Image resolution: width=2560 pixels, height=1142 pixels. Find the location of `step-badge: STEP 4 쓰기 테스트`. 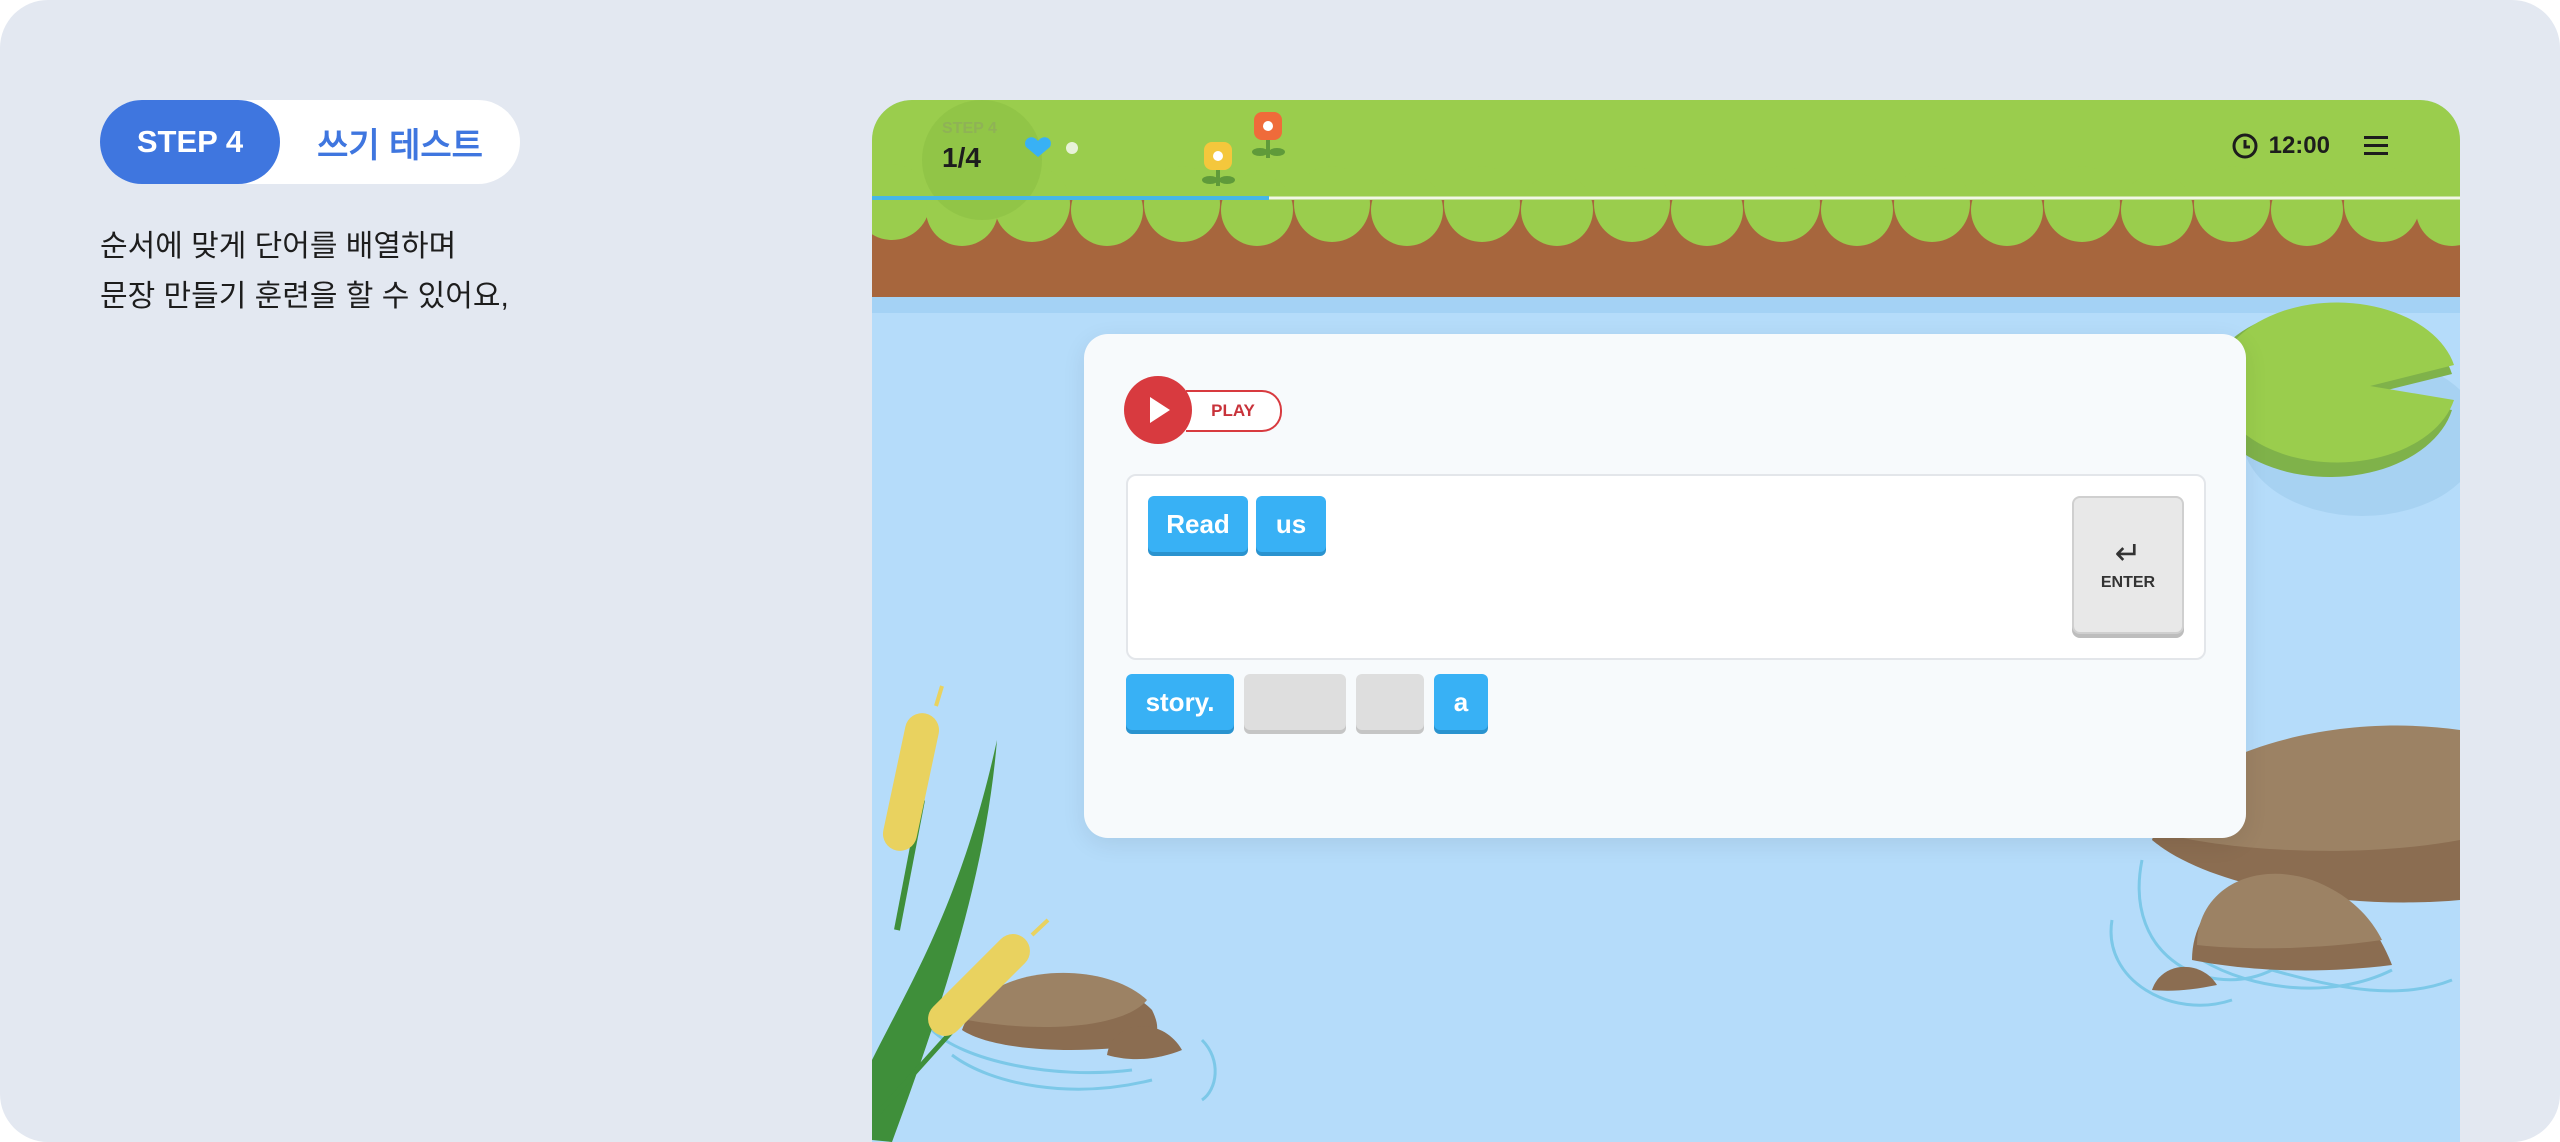

step-badge: STEP 4 쓰기 테스트 is located at coordinates (310, 142).